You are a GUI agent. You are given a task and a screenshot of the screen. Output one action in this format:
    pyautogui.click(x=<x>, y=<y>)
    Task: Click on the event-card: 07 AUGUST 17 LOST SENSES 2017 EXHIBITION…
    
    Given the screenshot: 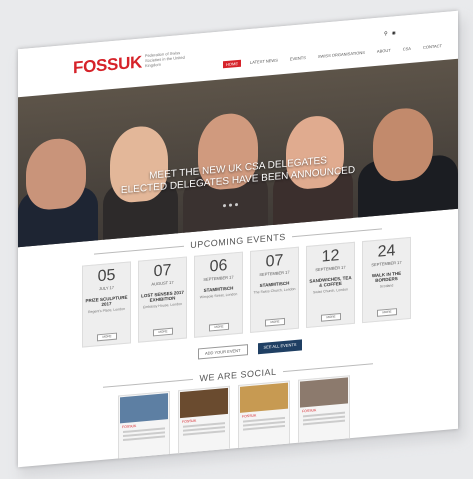 What is the action you would take?
    pyautogui.click(x=162, y=299)
    